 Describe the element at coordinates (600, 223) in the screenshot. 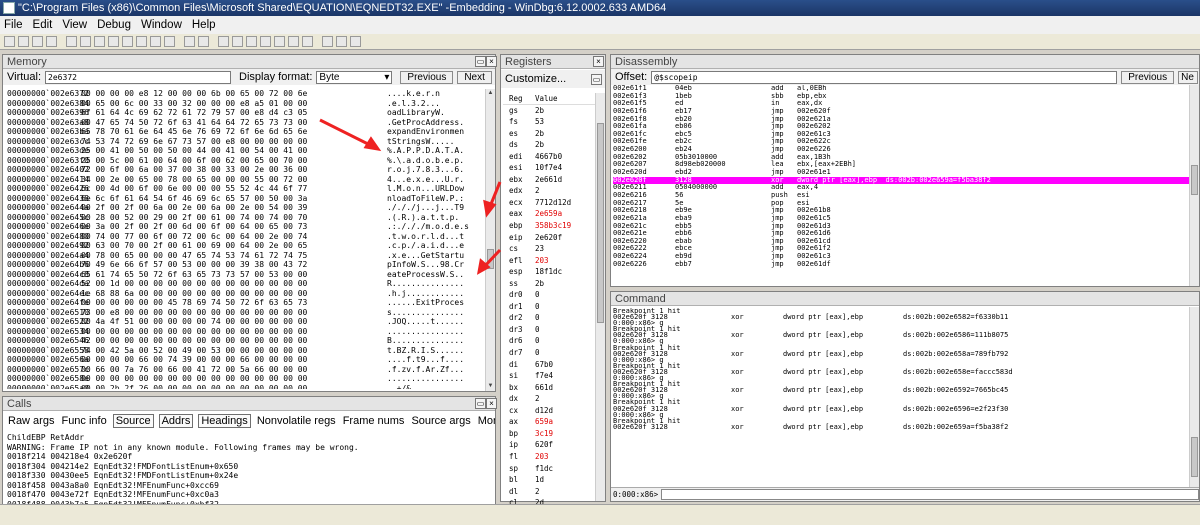

I see `registers-scroll-thumb` at that location.